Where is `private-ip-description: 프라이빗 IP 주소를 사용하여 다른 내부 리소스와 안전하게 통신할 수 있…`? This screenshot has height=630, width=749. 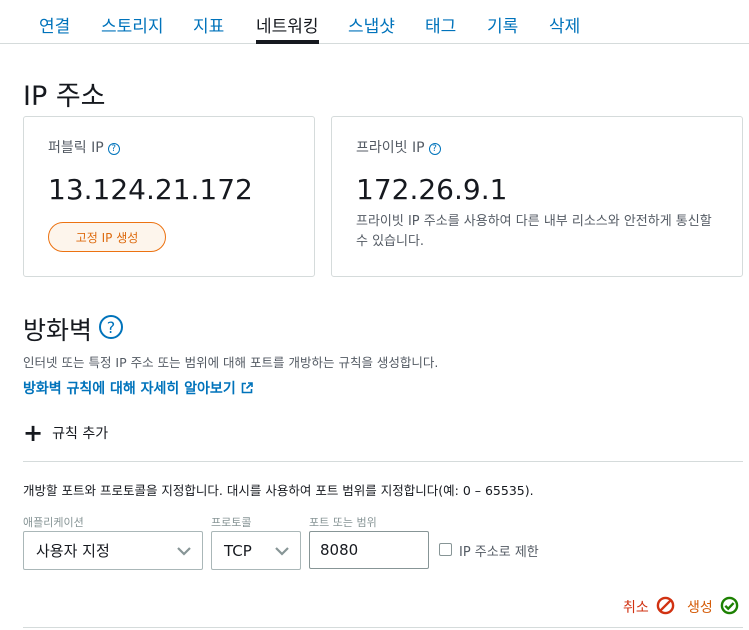
private-ip-description: 프라이빗 IP 주소를 사용하여 다른 내부 리소스와 안전하게 통신할 수 있… is located at coordinates (534, 231).